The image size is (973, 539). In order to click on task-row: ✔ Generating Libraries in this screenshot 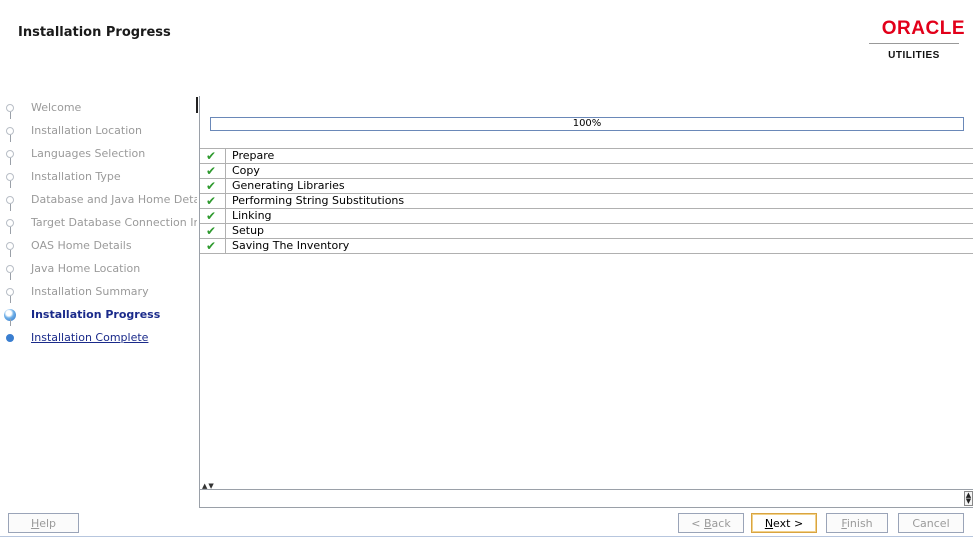, I will do `click(586, 185)`.